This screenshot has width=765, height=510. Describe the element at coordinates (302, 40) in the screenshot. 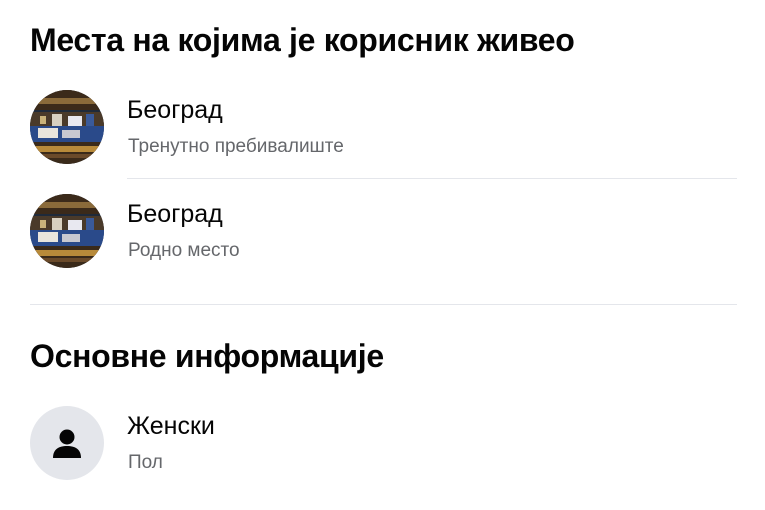

I see `places-heading: Места на којима је корисник живео` at that location.